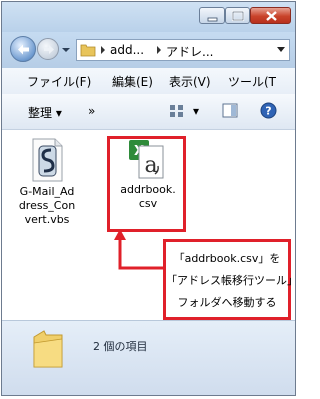 This screenshot has width=320, height=399. What do you see at coordinates (88, 50) in the screenshot?
I see `folder-icon` at bounding box center [88, 50].